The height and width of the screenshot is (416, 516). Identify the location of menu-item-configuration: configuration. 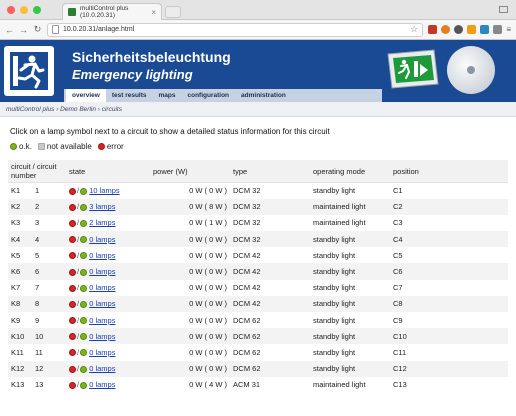
(209, 95).